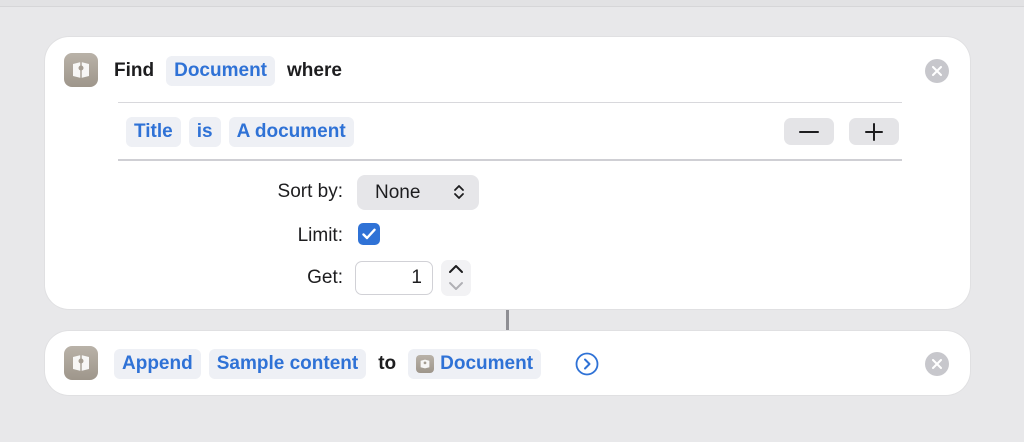 The image size is (1024, 442). I want to click on filter-bottom-divider, so click(510, 160).